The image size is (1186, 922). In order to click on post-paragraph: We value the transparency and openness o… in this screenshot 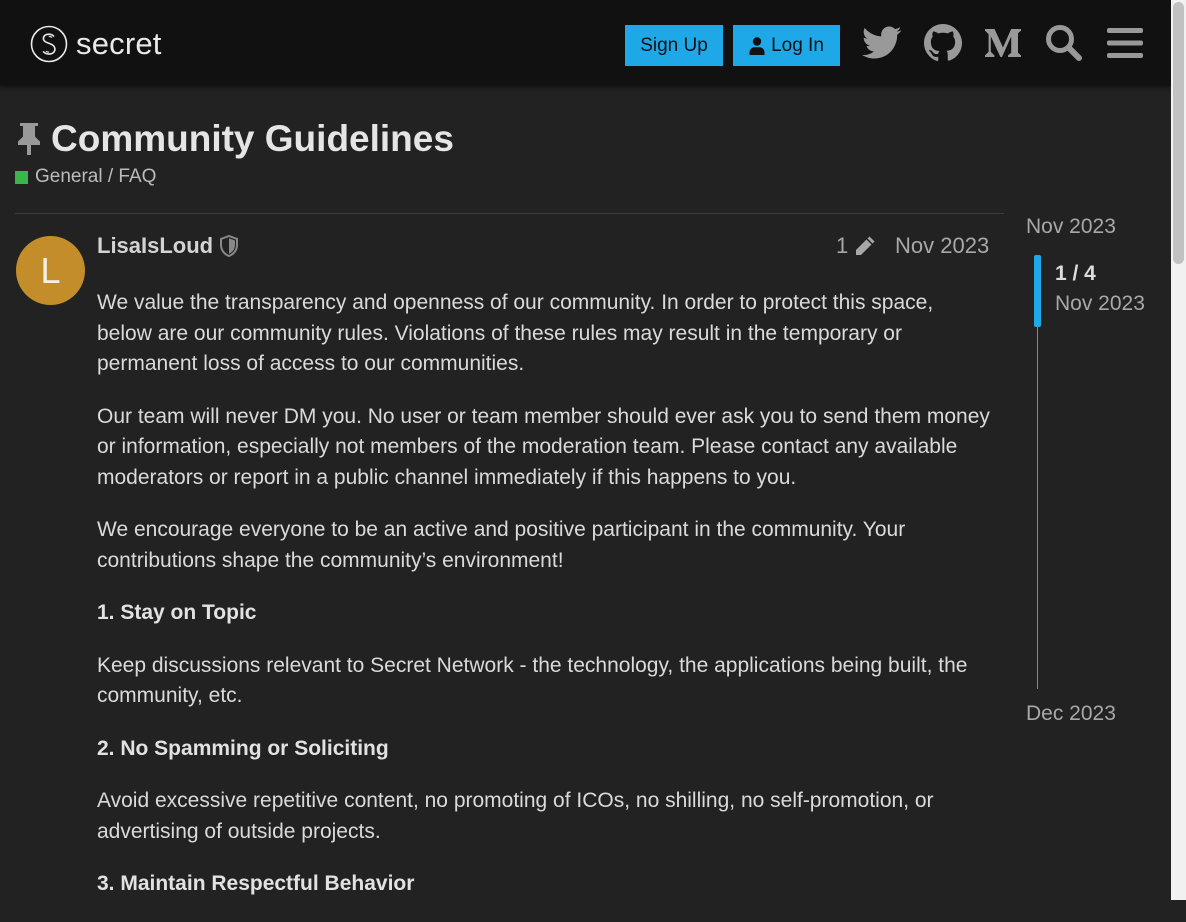, I will do `click(515, 333)`.